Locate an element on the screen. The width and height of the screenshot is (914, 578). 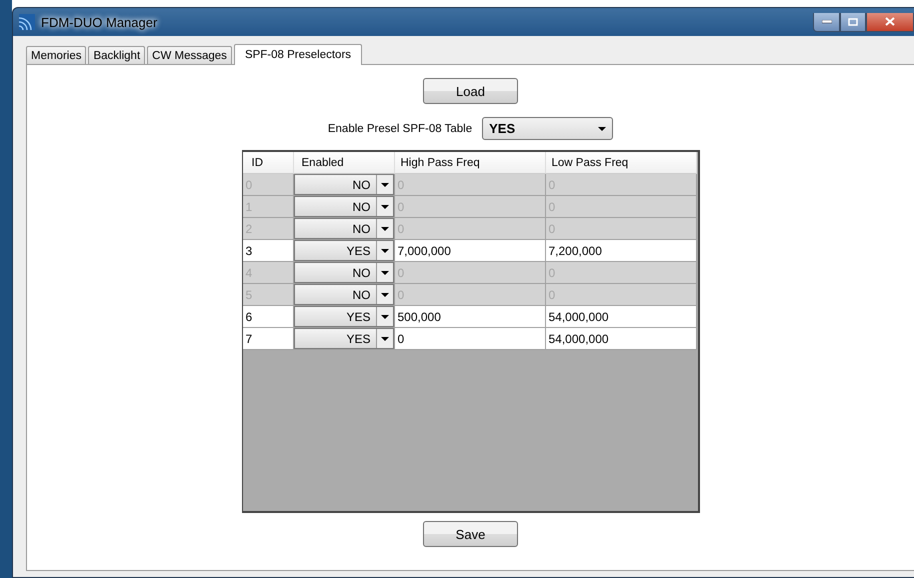
tab: Memories is located at coordinates (56, 55).